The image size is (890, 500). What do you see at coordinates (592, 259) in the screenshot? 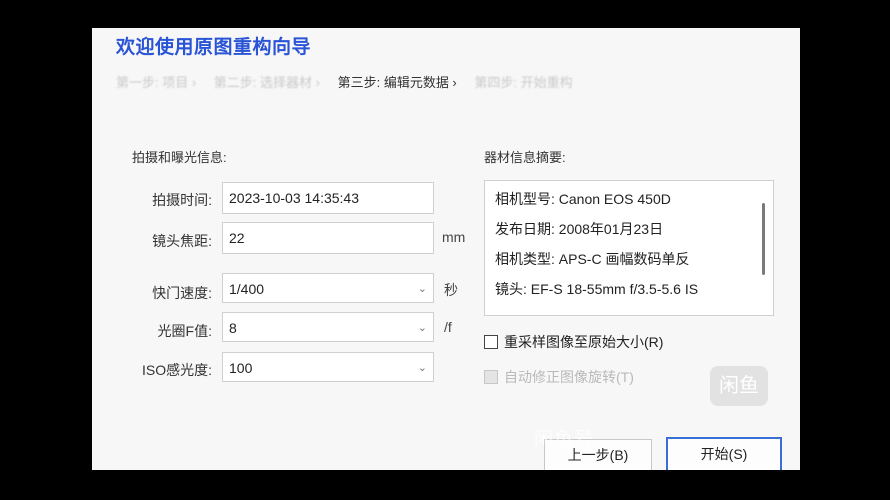
I see `summary-line-camera-type: 相机类型: APS-C 画幅数码单反` at bounding box center [592, 259].